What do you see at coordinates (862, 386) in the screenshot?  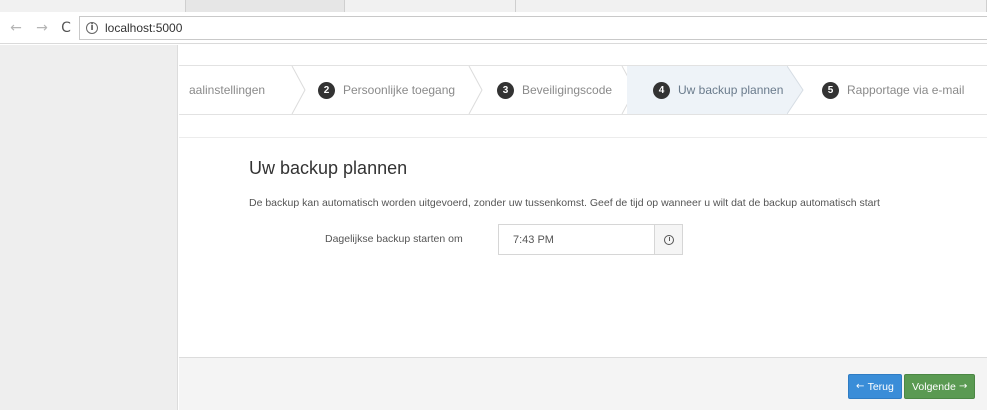 I see `arrow-left-icon: ←` at bounding box center [862, 386].